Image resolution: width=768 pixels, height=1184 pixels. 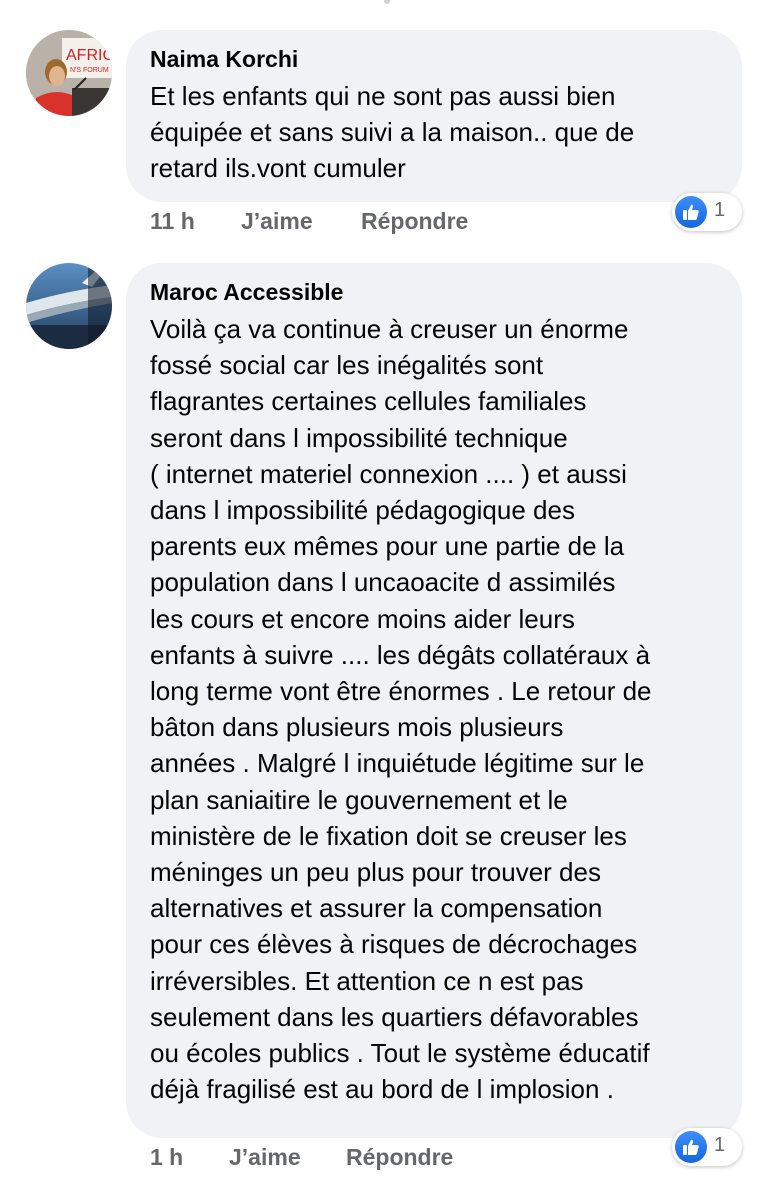 I want to click on profile-photo-airplane-wing-sky, so click(x=69, y=306).